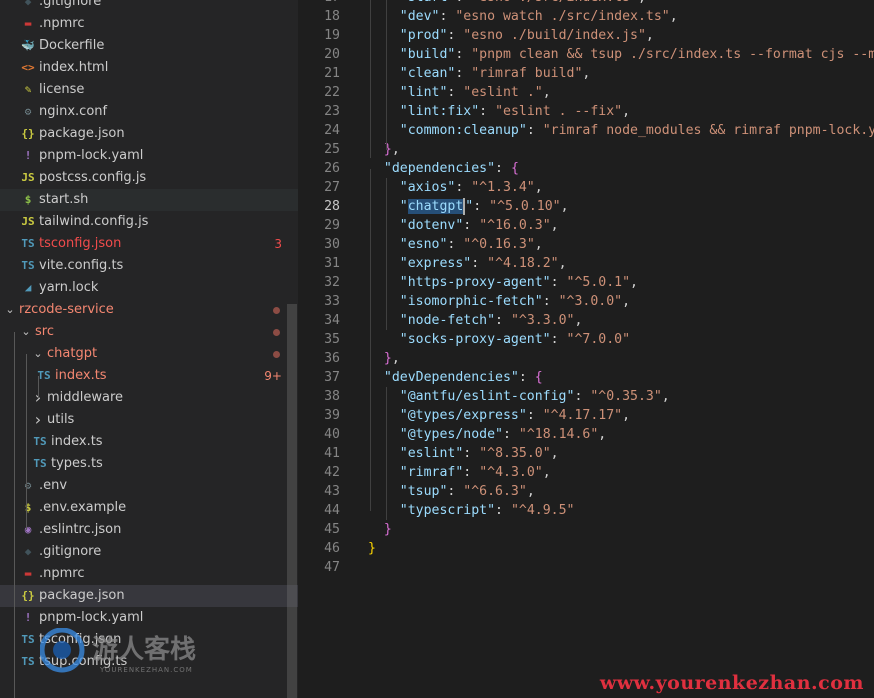 The width and height of the screenshot is (874, 698). I want to click on code-line: 37 "devDependencies": {, so click(586, 377).